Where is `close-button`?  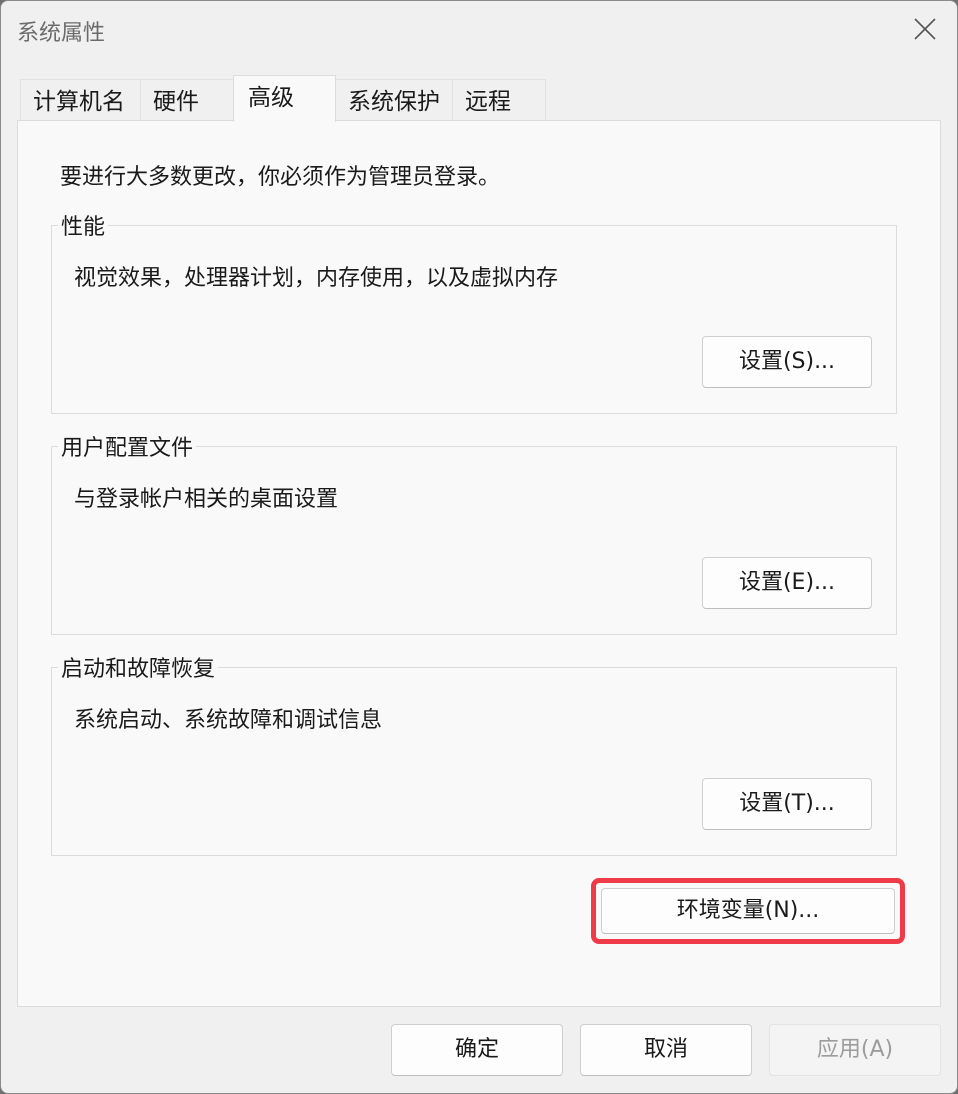
close-button is located at coordinates (925, 29).